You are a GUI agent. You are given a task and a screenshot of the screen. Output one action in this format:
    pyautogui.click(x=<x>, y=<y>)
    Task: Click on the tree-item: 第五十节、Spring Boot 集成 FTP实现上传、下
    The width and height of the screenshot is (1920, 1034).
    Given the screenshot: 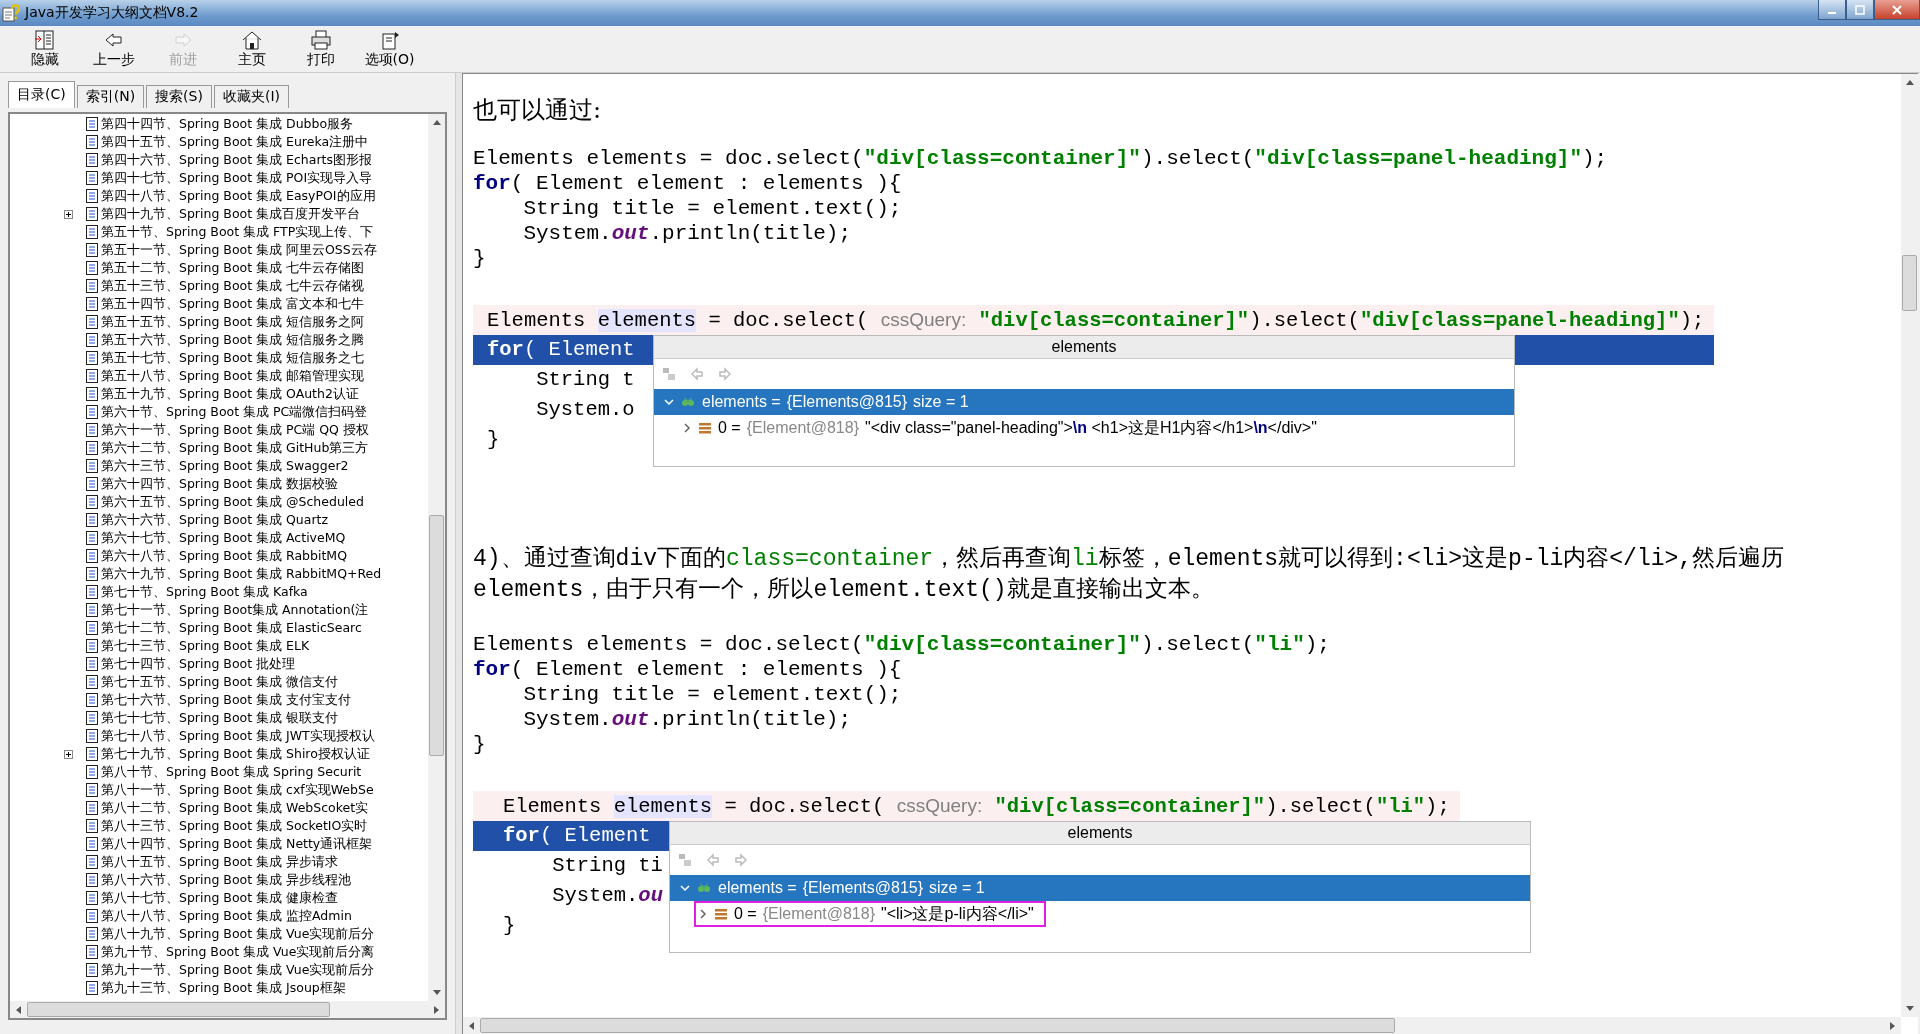 What is the action you would take?
    pyautogui.click(x=237, y=232)
    